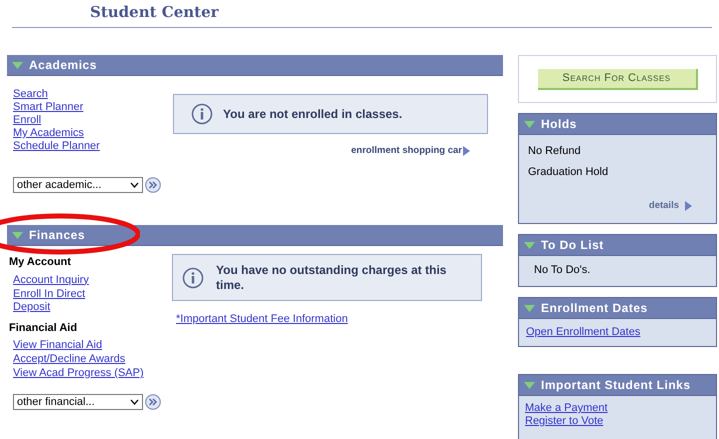 This screenshot has width=719, height=439. Describe the element at coordinates (332, 277) in the screenshot. I see `notice-text: You have no outstanding charges at this time.` at that location.